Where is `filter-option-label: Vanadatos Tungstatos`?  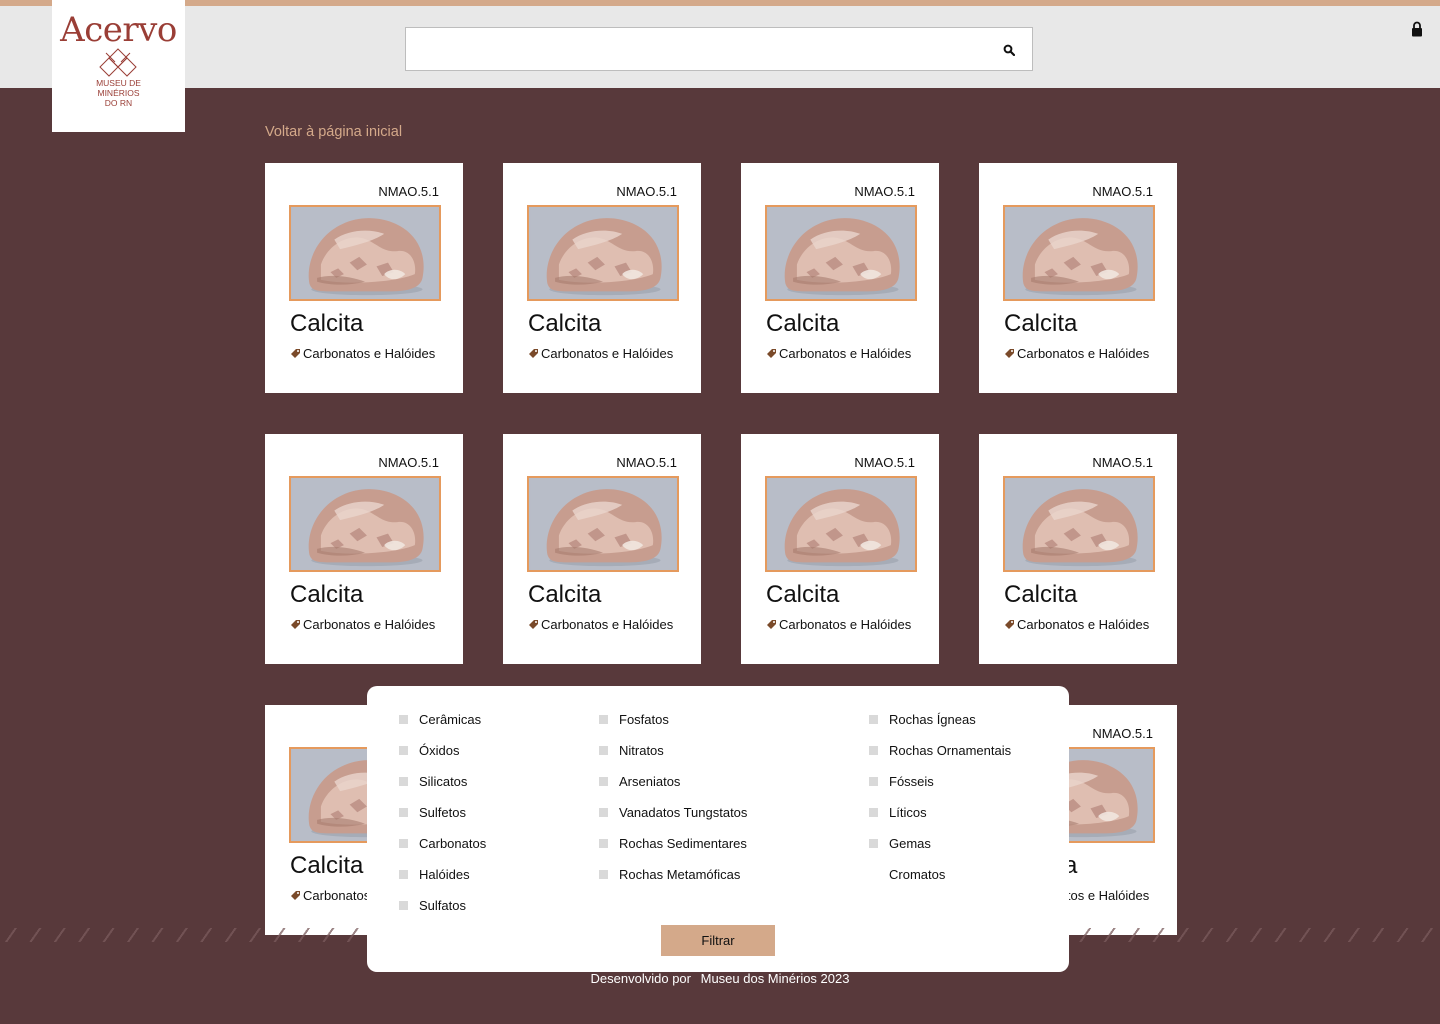 filter-option-label: Vanadatos Tungstatos is located at coordinates (683, 812).